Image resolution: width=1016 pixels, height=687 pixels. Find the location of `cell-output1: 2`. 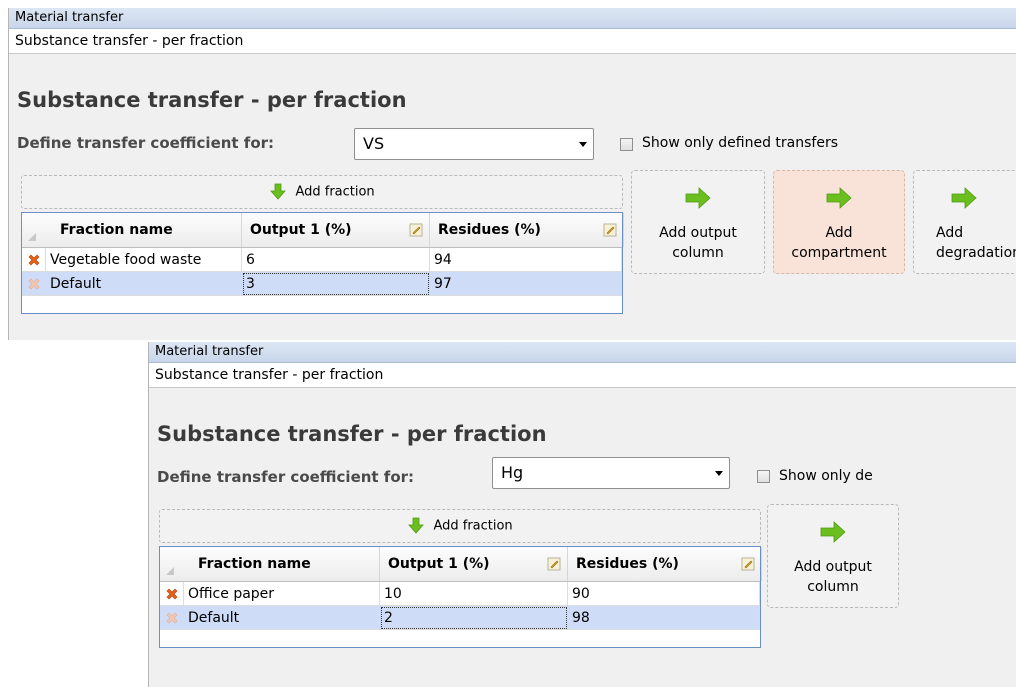

cell-output1: 2 is located at coordinates (474, 618).